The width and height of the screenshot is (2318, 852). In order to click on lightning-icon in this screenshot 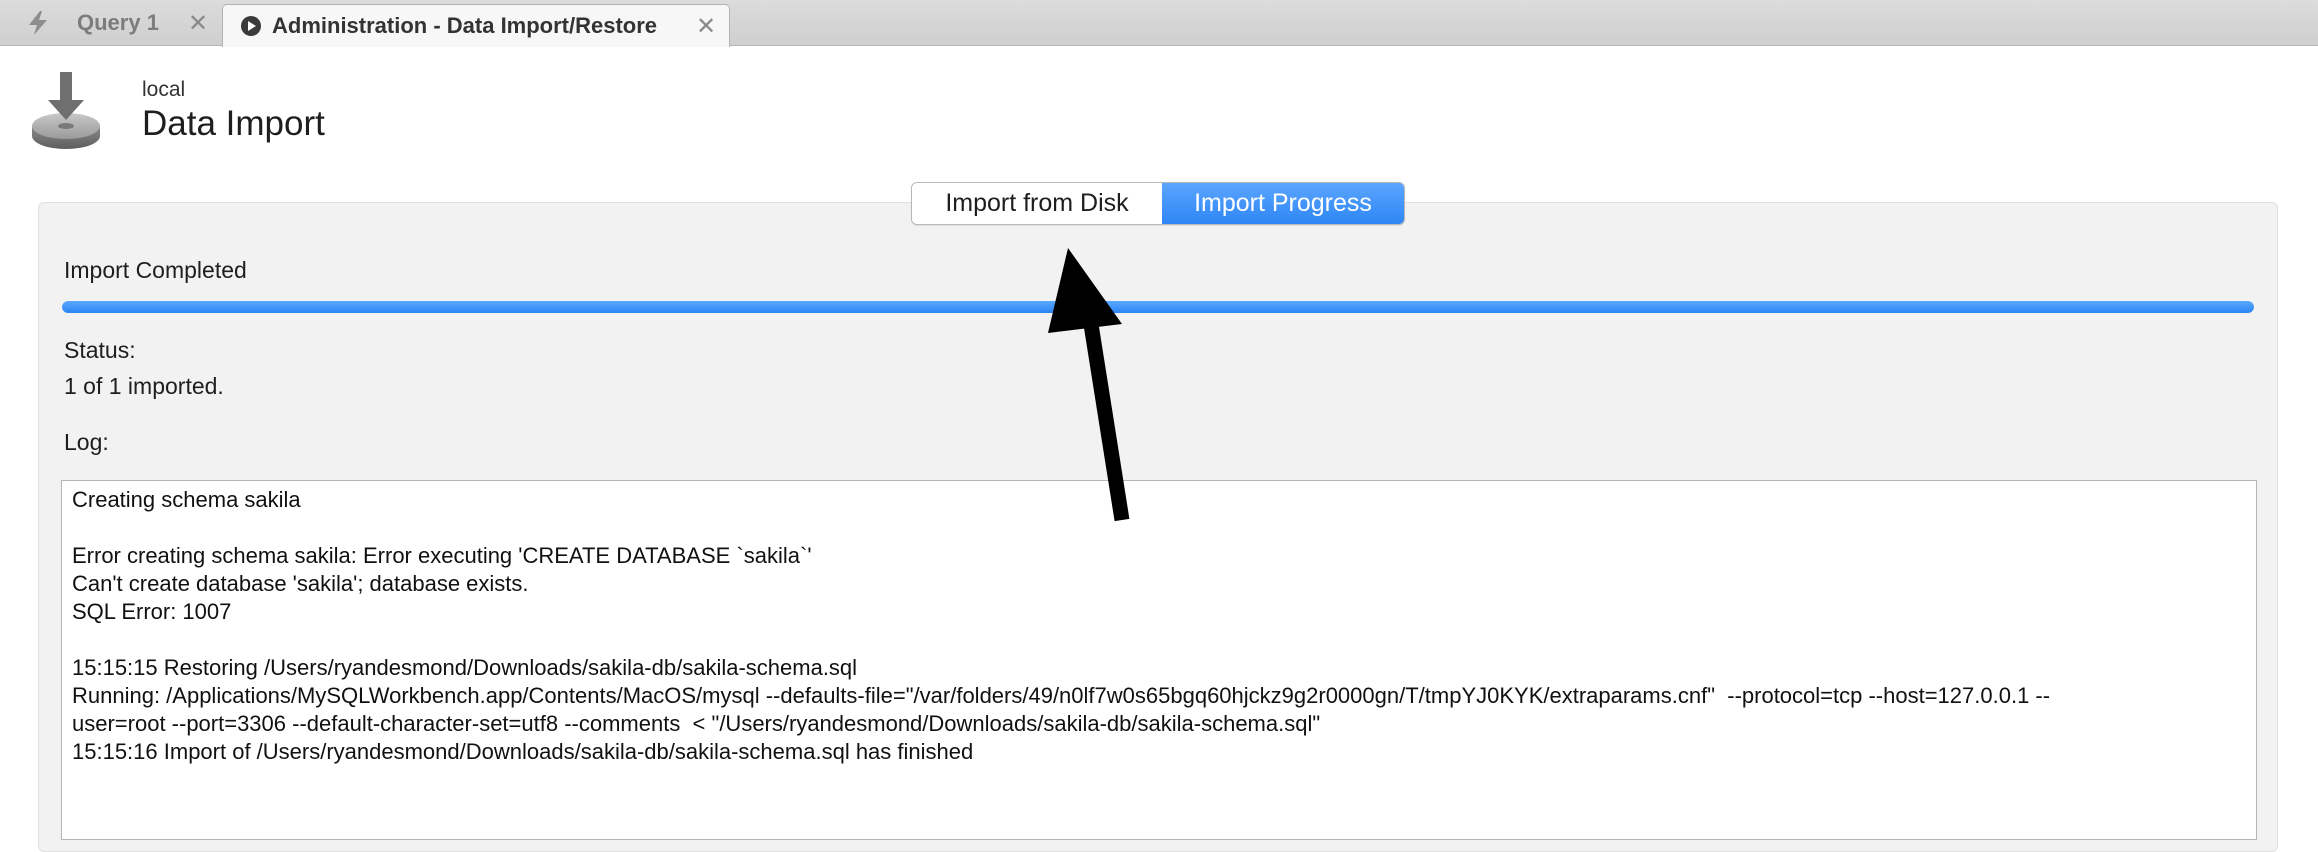, I will do `click(38, 23)`.